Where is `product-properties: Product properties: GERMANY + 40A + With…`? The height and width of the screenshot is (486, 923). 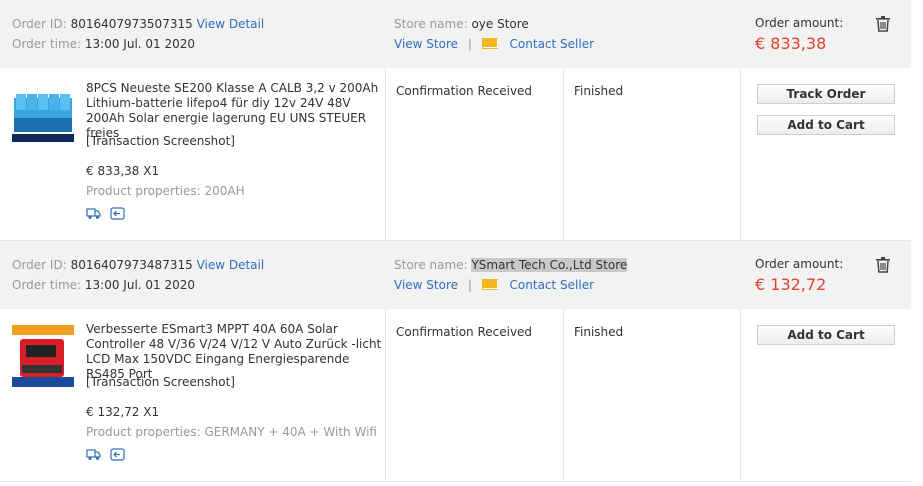
product-properties: Product properties: GERMANY + 40A + With… is located at coordinates (231, 432).